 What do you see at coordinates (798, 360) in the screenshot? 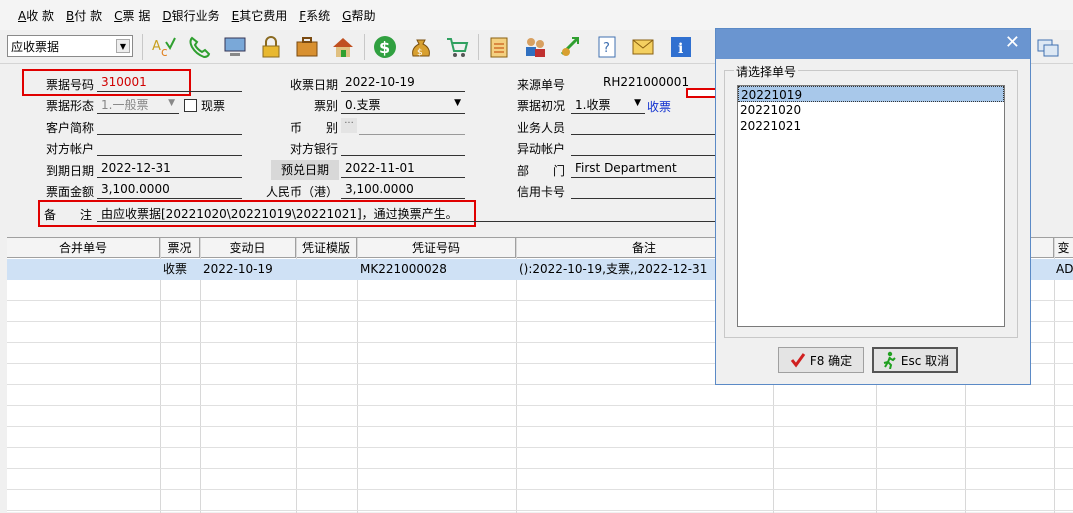
I see `check-icon` at bounding box center [798, 360].